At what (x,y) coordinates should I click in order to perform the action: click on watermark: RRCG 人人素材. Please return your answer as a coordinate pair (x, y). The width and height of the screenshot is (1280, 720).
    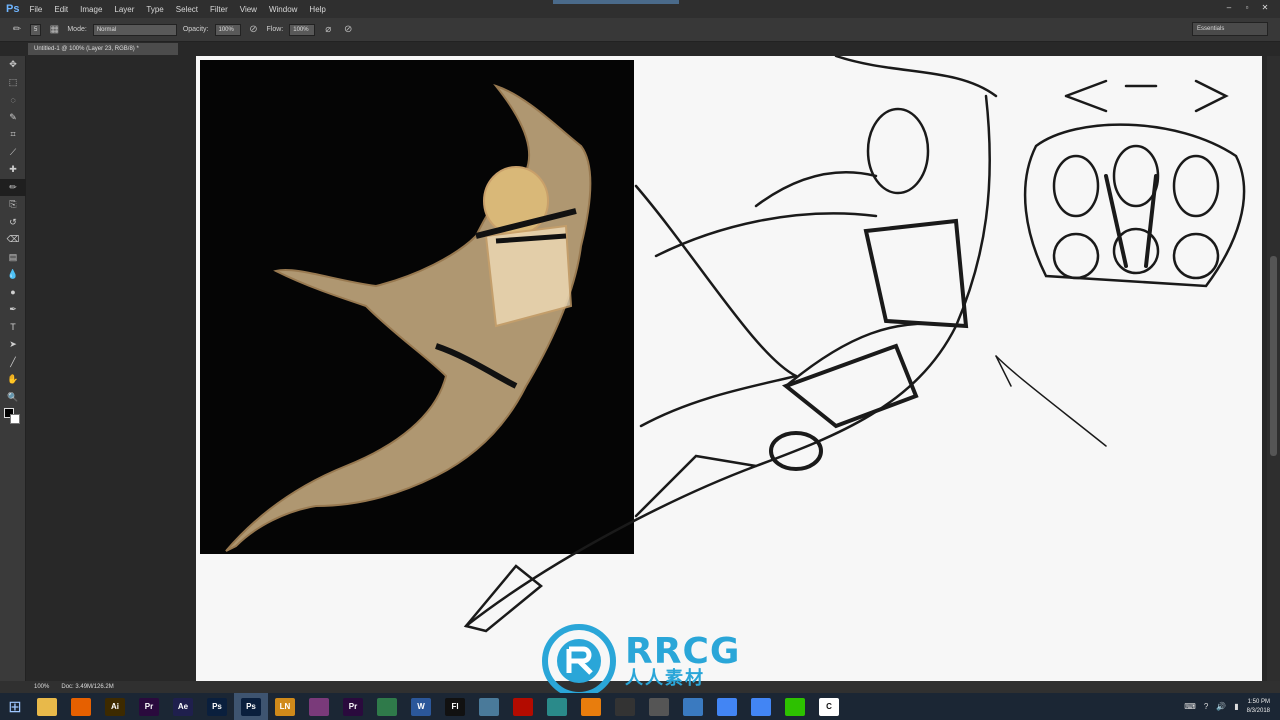
    Looking at the image, I should click on (646, 661).